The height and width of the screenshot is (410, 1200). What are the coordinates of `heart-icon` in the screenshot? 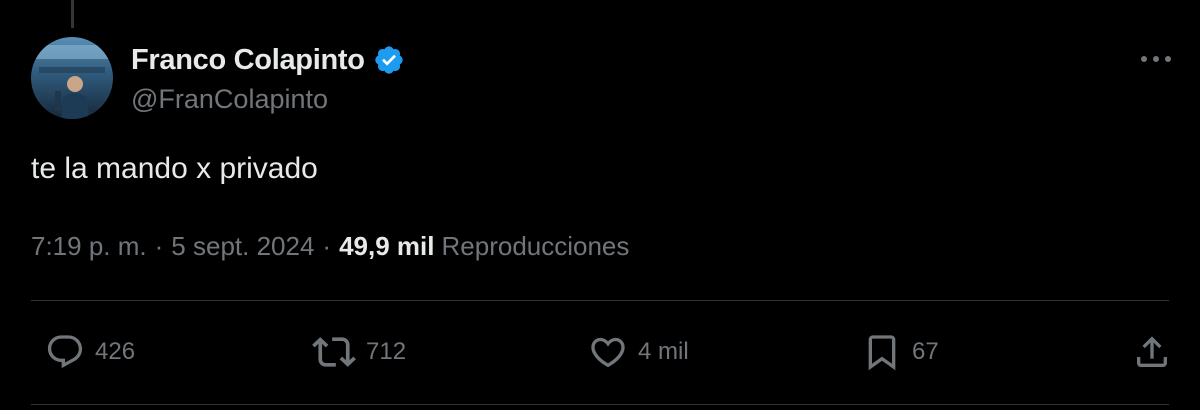 It's located at (608, 352).